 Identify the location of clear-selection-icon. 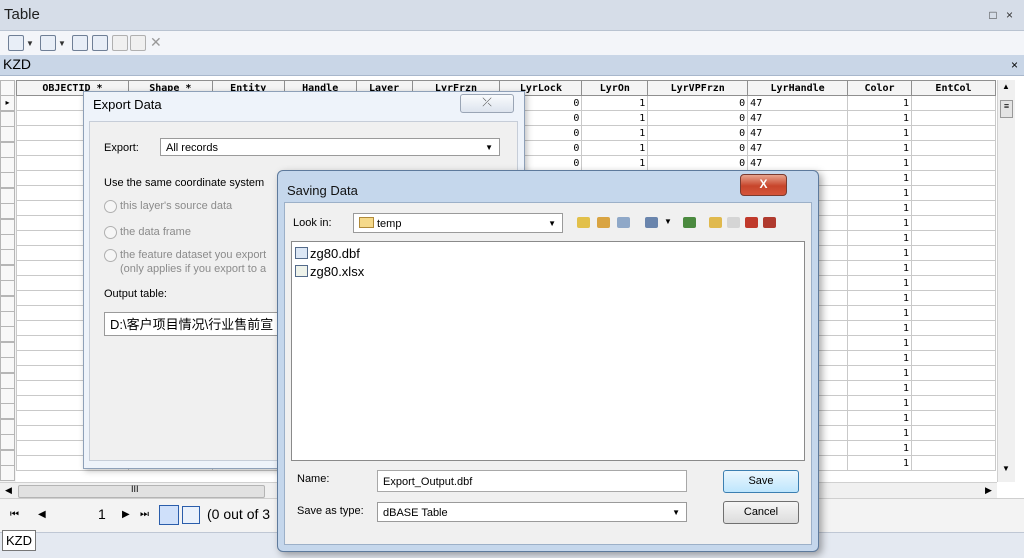
(120, 43).